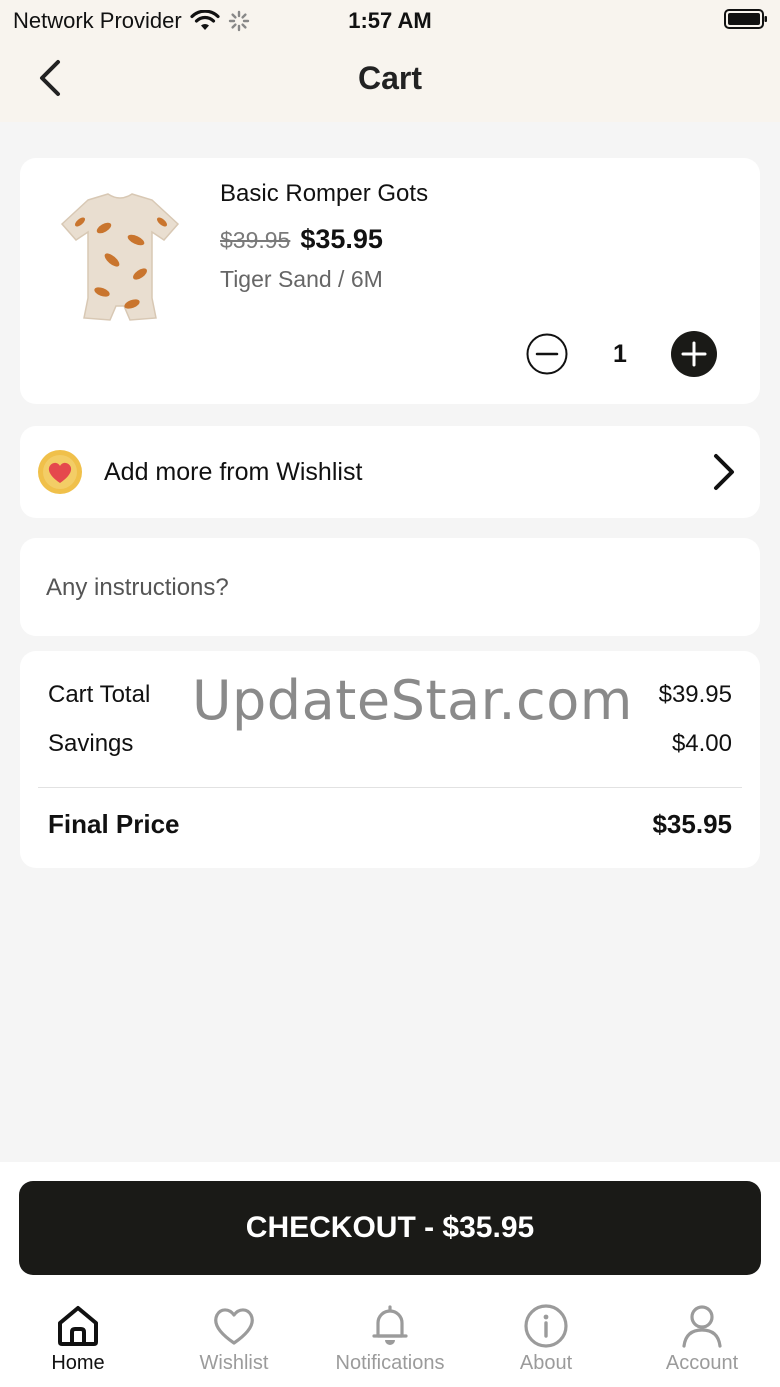 Image resolution: width=780 pixels, height=1387 pixels. I want to click on user-icon, so click(702, 1326).